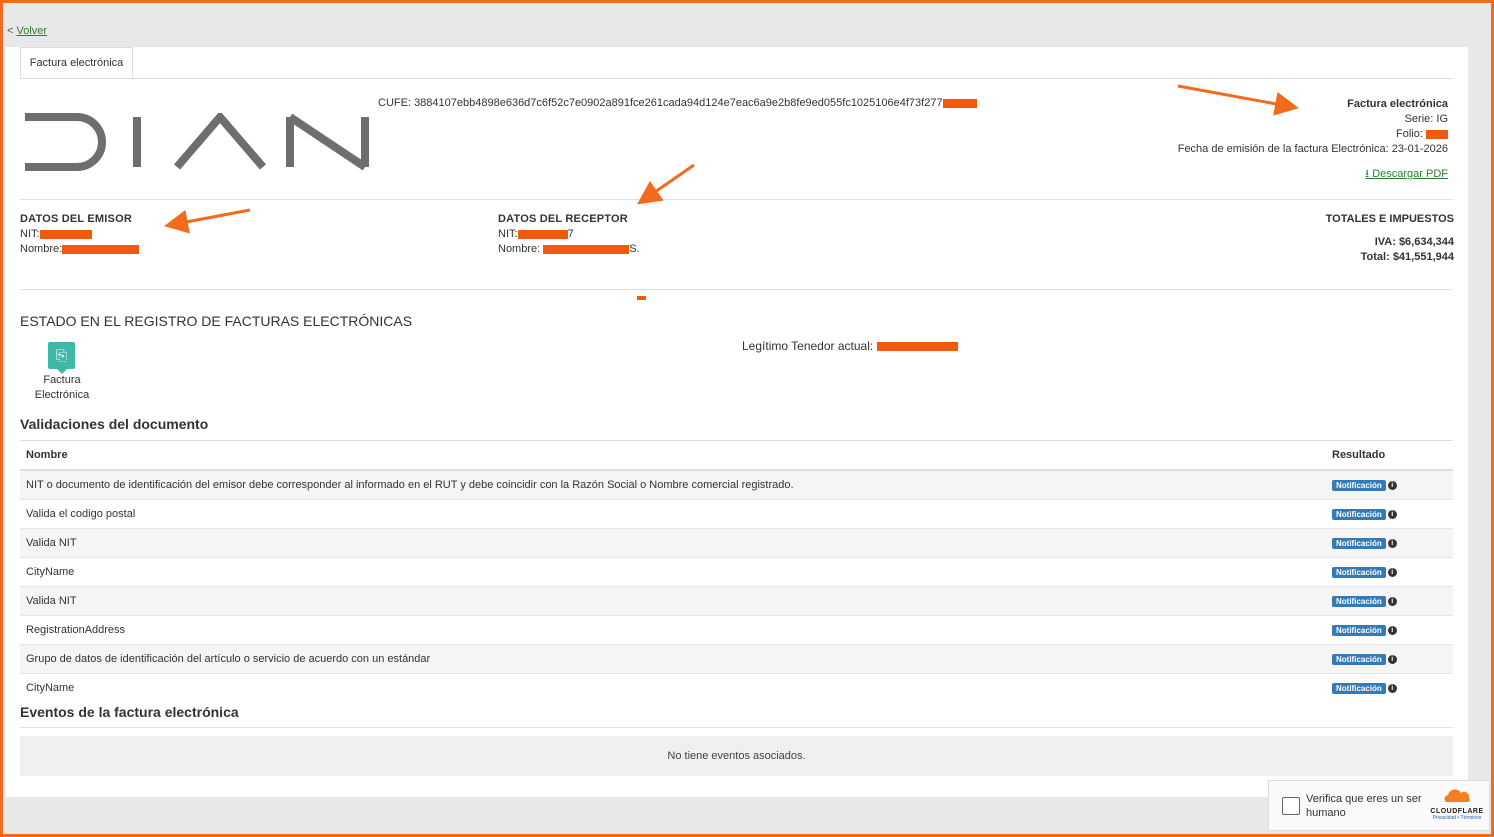 This screenshot has height=837, width=1494. What do you see at coordinates (731, 159) in the screenshot?
I see `annotation-arrows` at bounding box center [731, 159].